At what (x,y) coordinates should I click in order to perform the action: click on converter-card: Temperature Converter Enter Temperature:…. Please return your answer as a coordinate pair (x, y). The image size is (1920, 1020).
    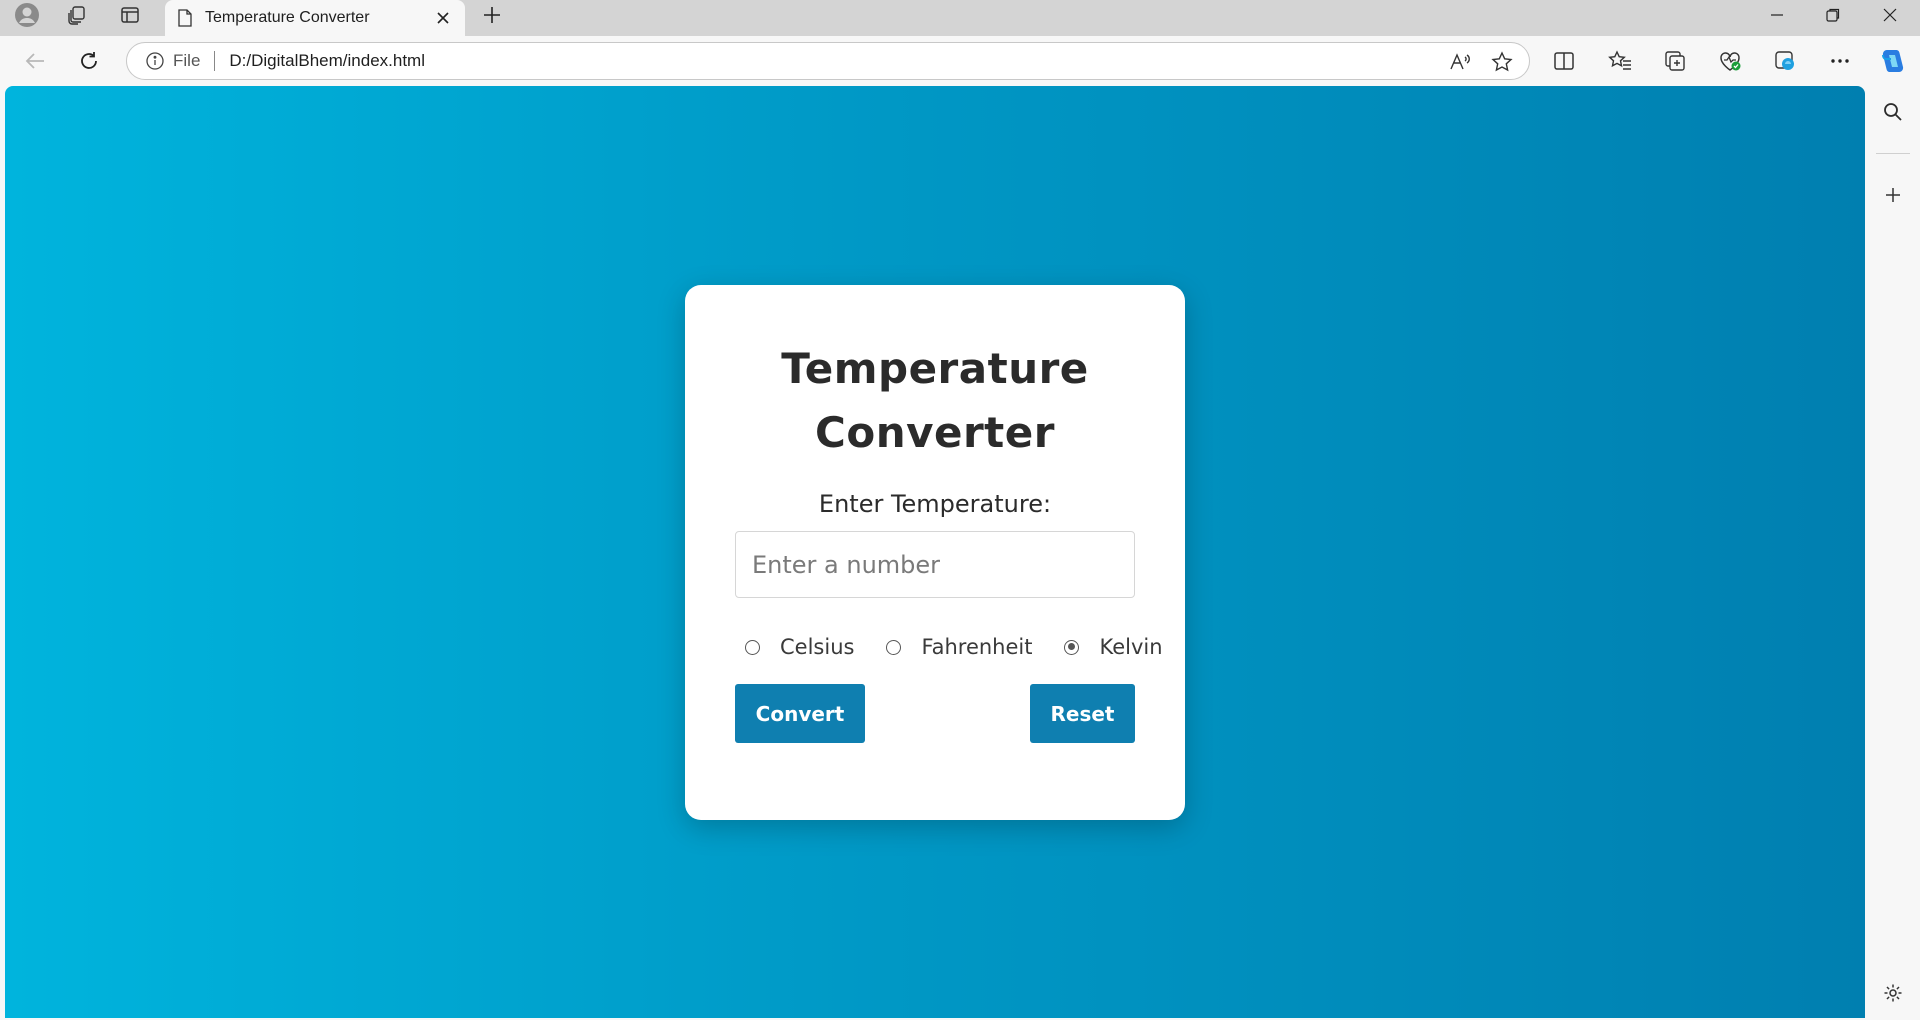
    Looking at the image, I should click on (935, 552).